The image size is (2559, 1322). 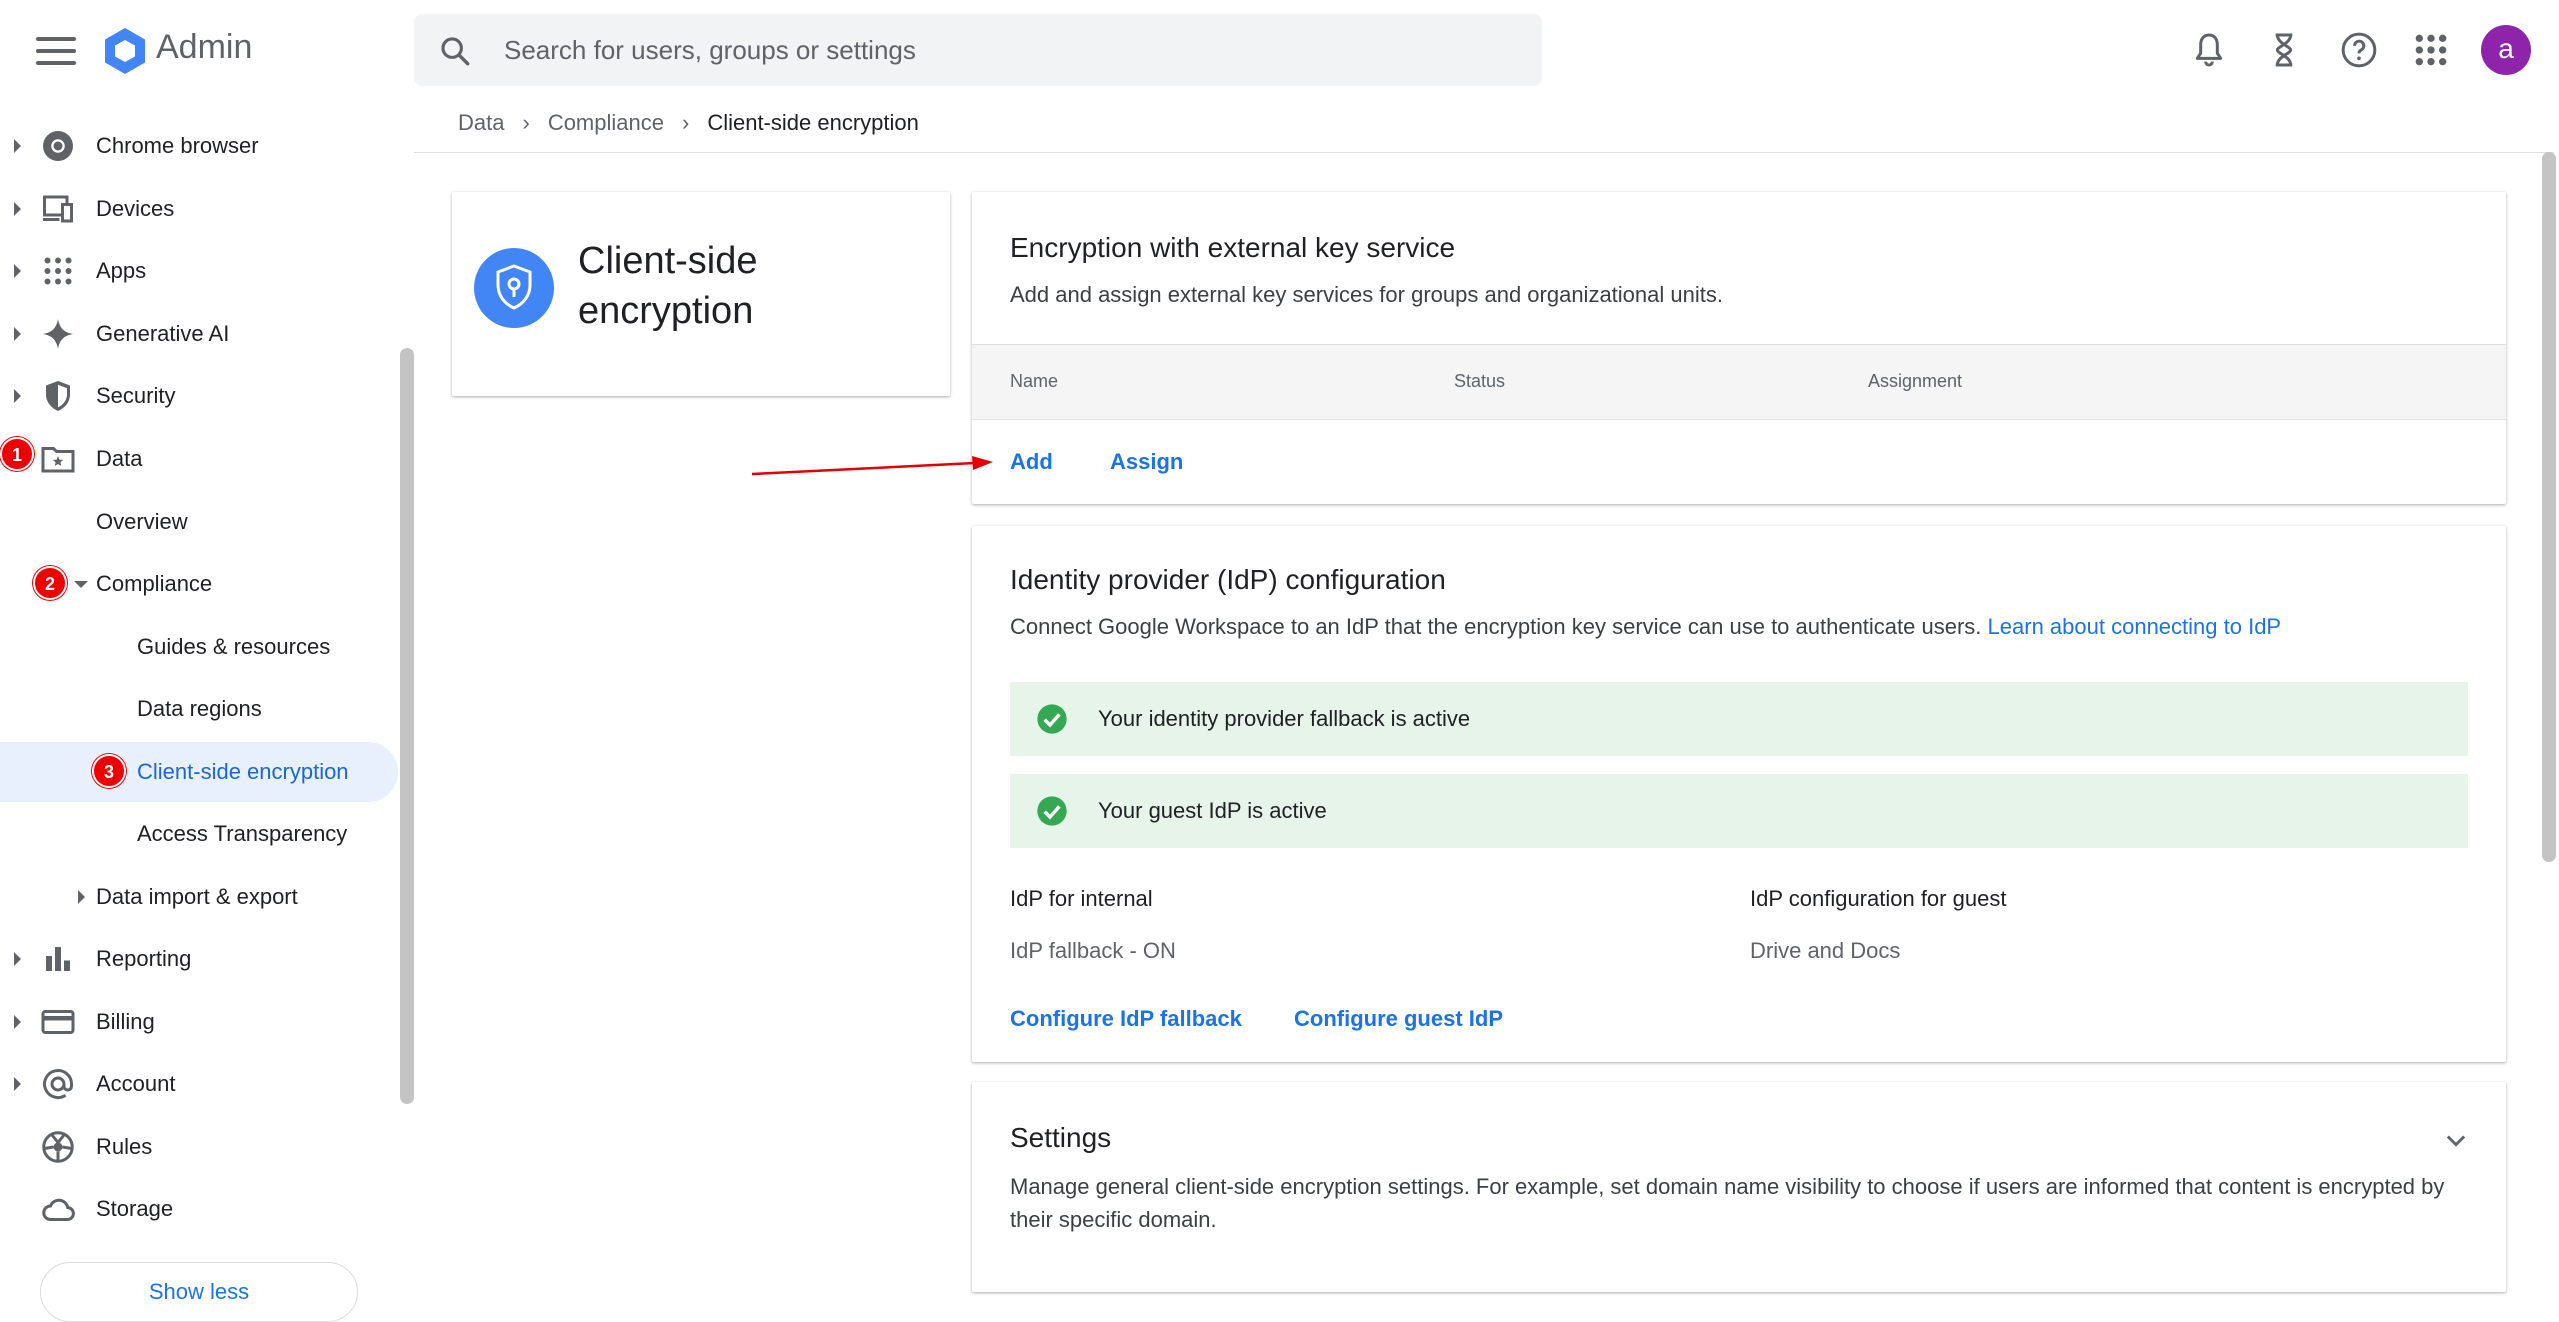 What do you see at coordinates (58, 1084) in the screenshot?
I see `at-sign-icon` at bounding box center [58, 1084].